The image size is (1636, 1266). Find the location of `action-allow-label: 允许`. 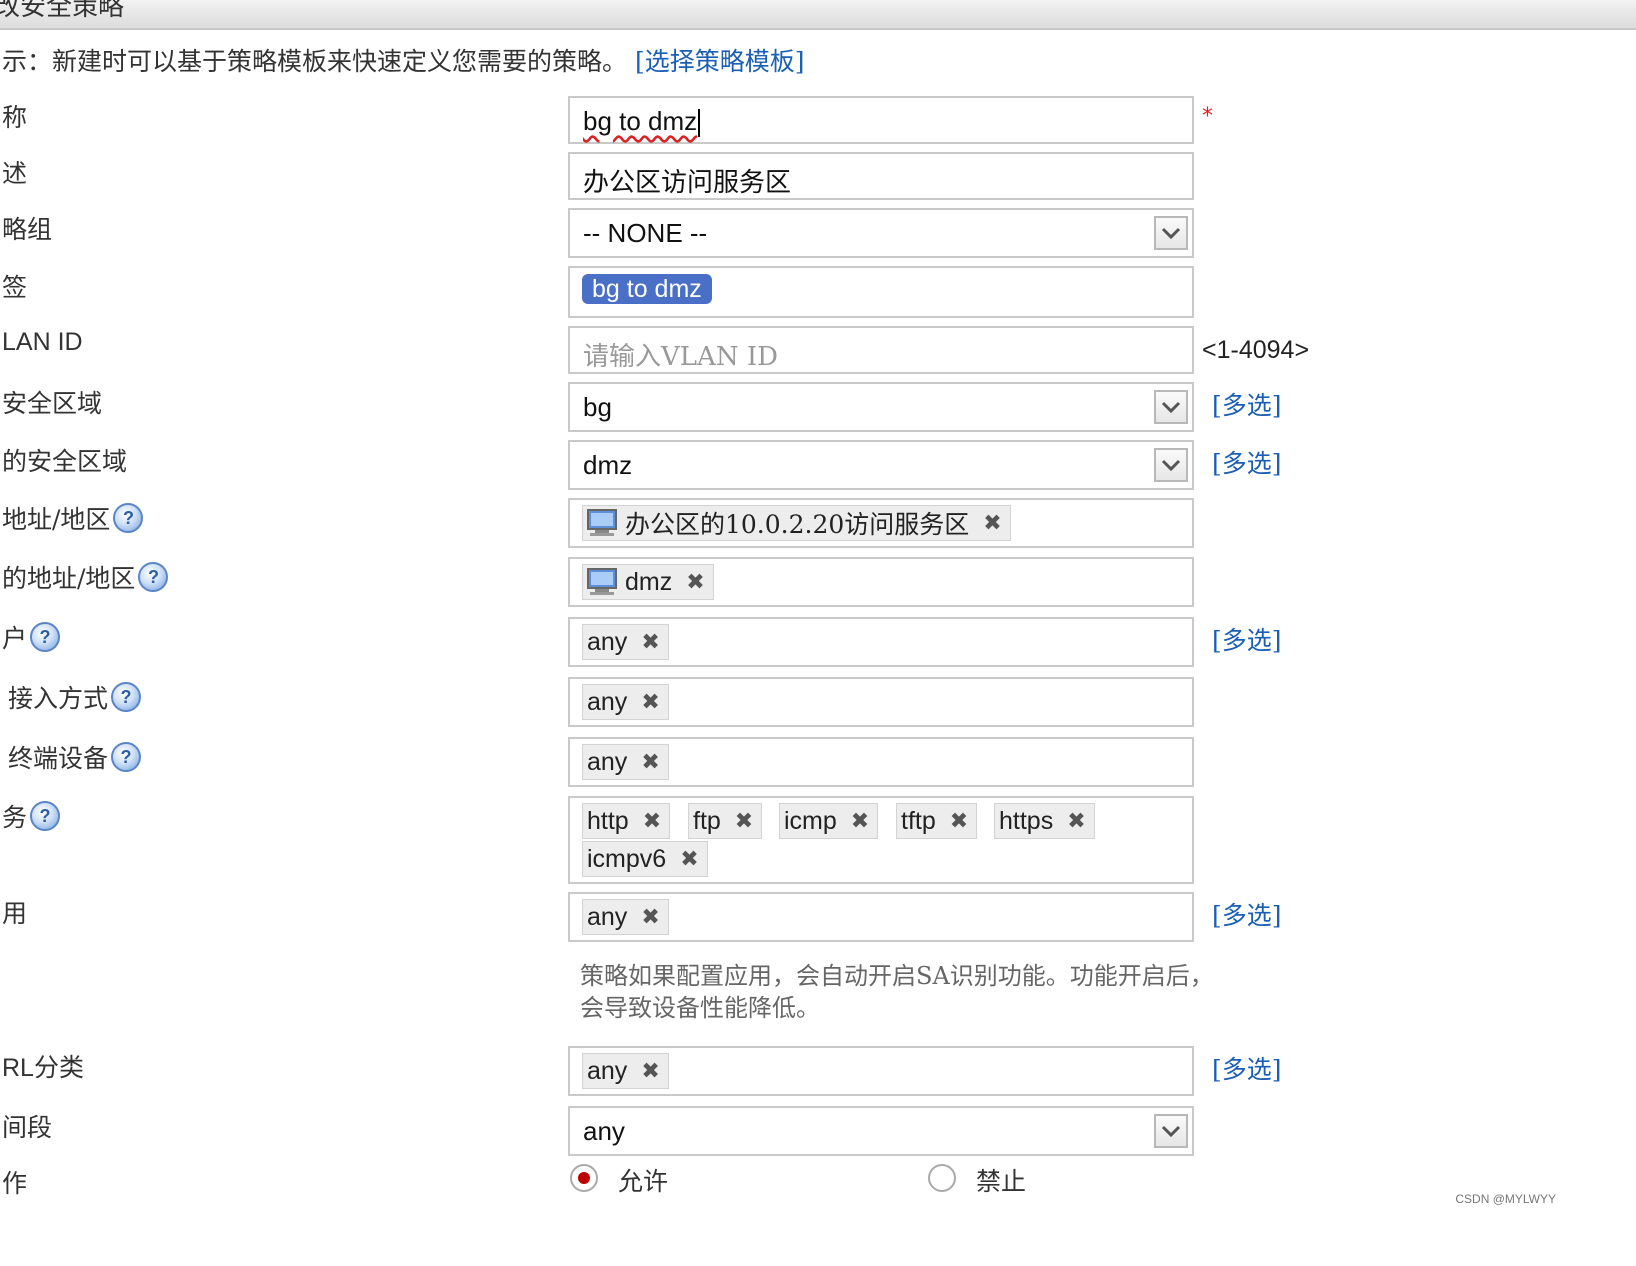

action-allow-label: 允许 is located at coordinates (643, 1181).